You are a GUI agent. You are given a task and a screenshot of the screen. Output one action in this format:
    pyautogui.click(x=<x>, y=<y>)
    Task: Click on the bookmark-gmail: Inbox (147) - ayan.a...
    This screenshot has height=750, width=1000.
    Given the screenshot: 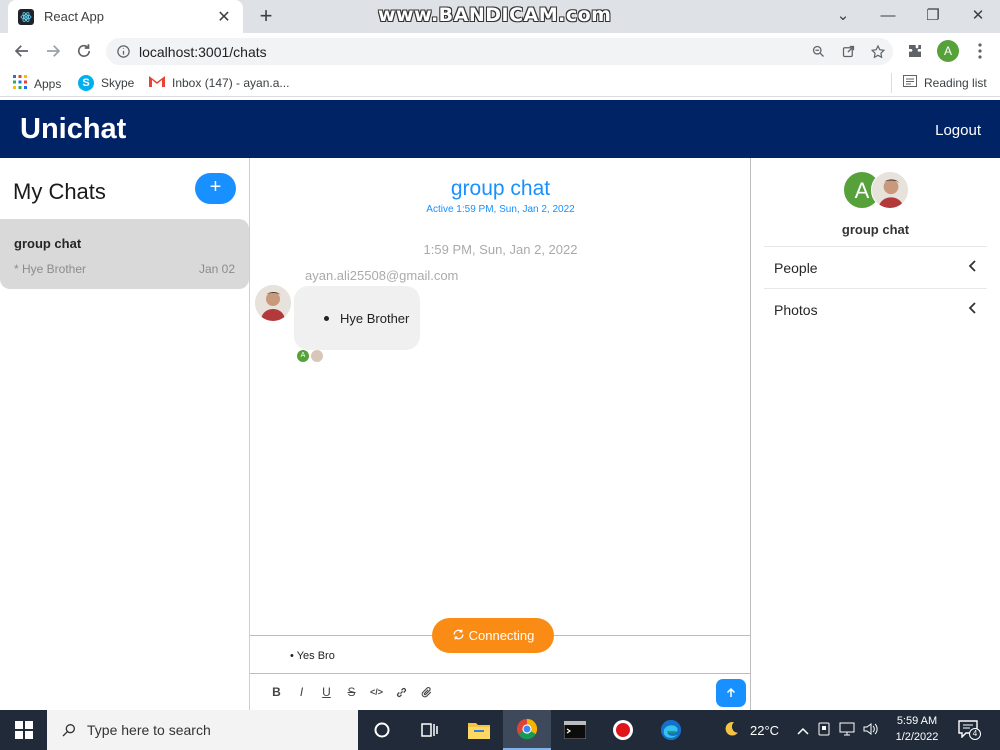 What is the action you would take?
    pyautogui.click(x=219, y=82)
    